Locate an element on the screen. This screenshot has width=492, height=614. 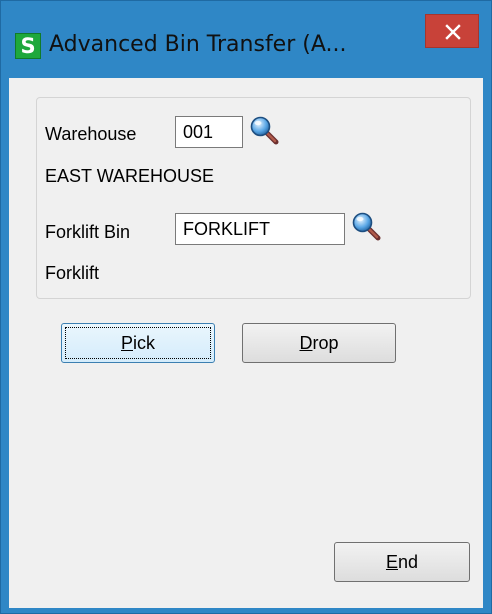
close-icon is located at coordinates (453, 32).